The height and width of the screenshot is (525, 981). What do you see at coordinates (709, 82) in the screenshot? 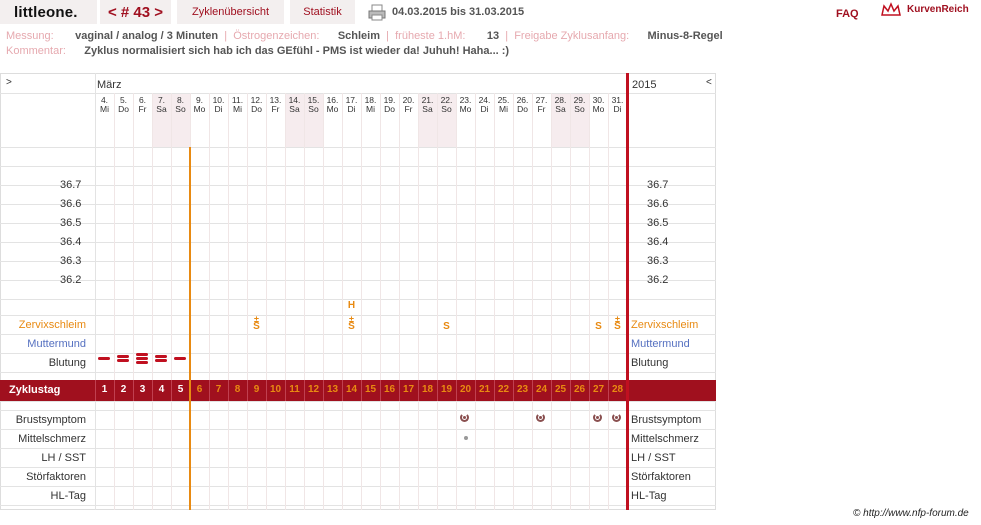
I see `scroll-right-arrow: <` at bounding box center [709, 82].